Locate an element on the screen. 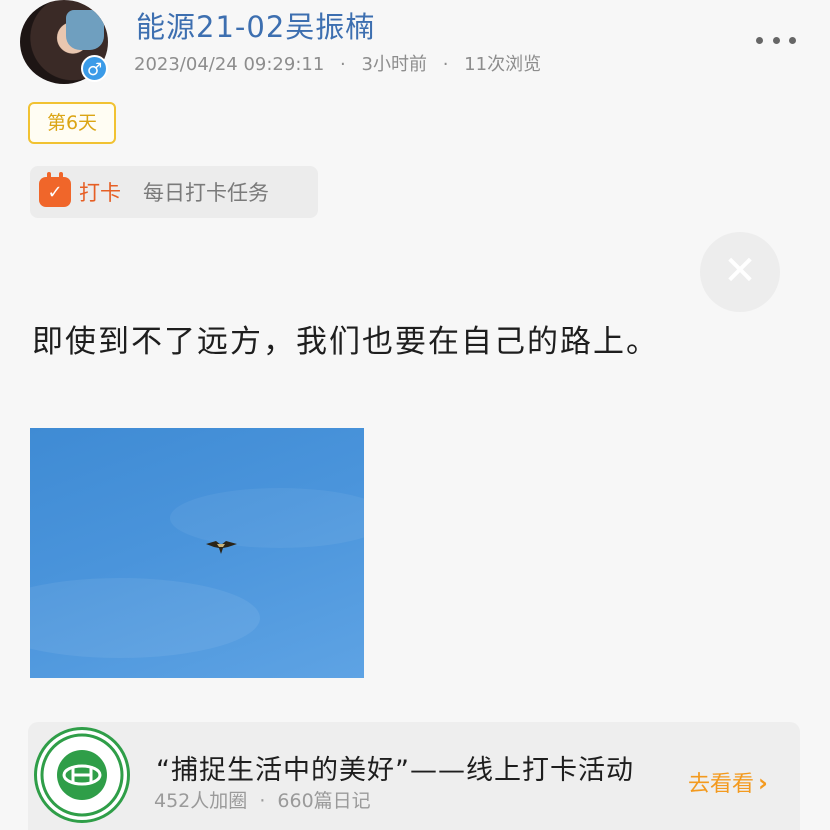 This screenshot has height=830, width=830. male-gender-icon: ♂ is located at coordinates (94, 68).